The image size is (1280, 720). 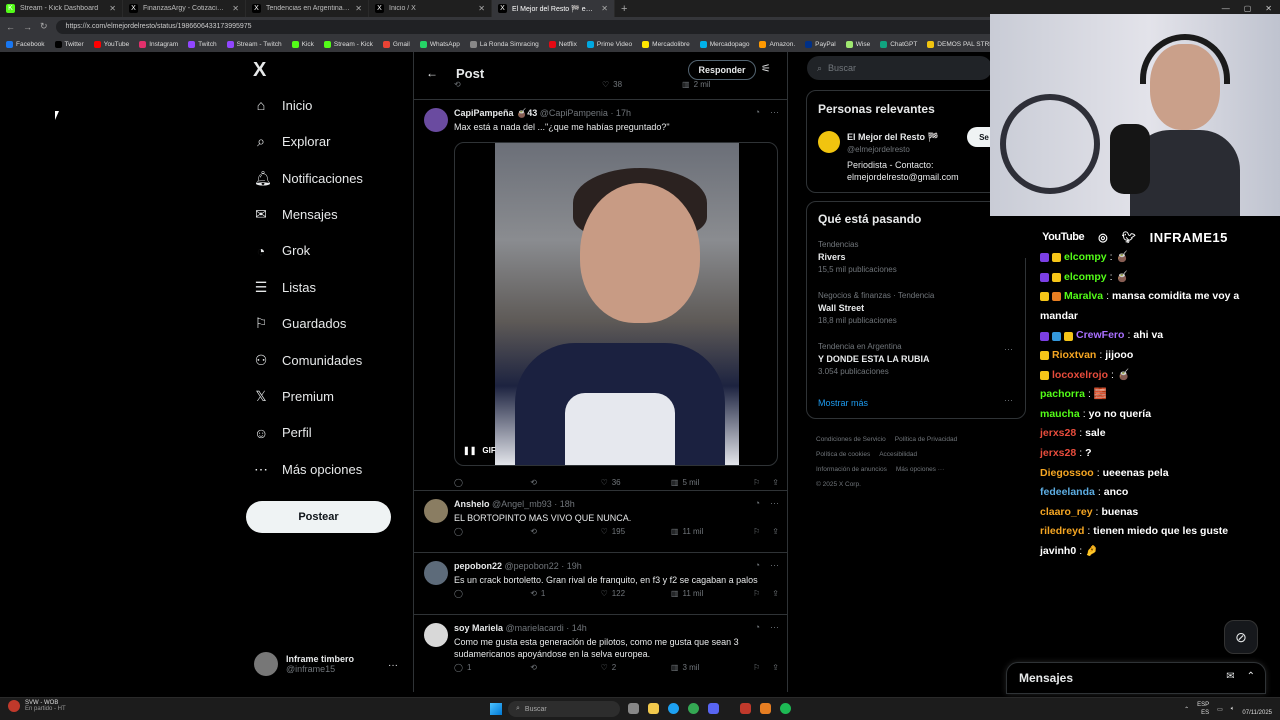 What do you see at coordinates (1226, 8) in the screenshot?
I see `minimize-icon: —` at bounding box center [1226, 8].